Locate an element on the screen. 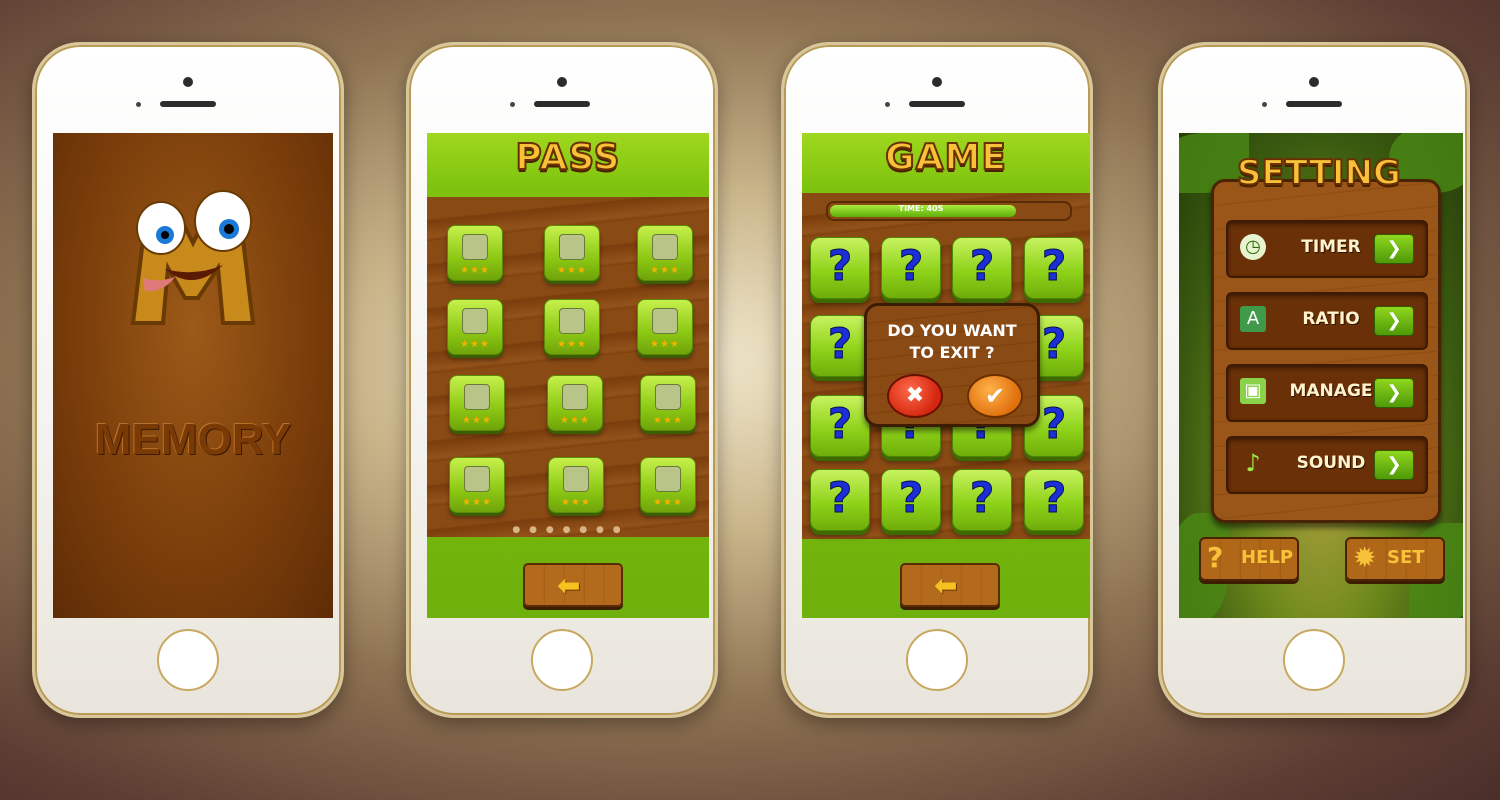  exit-message: DO YOU WANT TO EXIT ? is located at coordinates (952, 342).